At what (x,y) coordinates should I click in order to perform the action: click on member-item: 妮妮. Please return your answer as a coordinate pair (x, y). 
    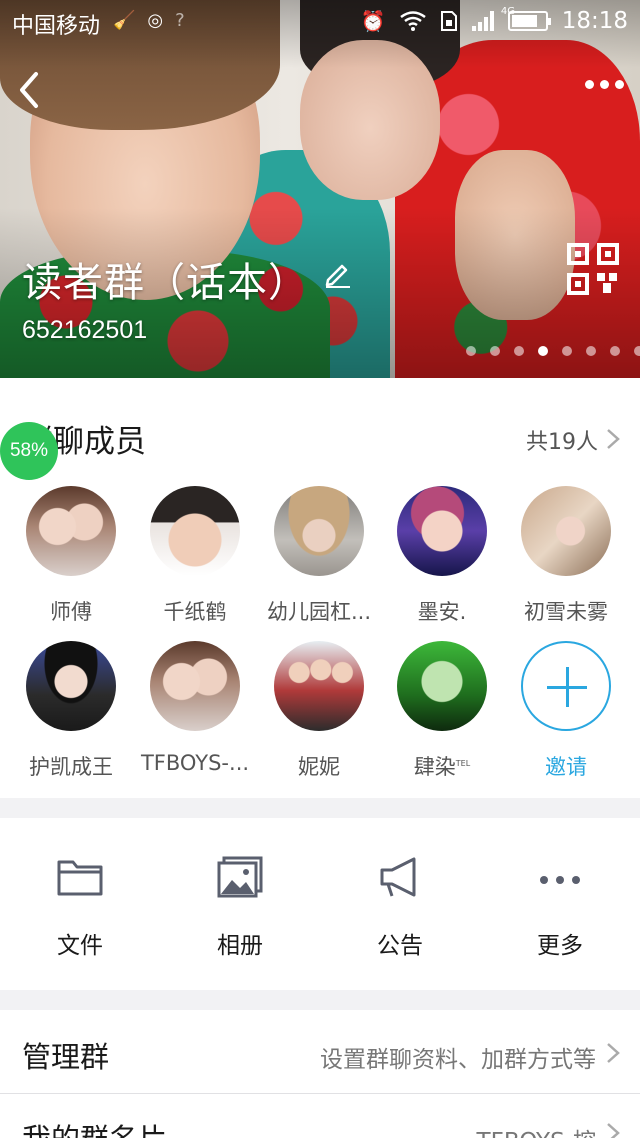
    Looking at the image, I should click on (319, 711).